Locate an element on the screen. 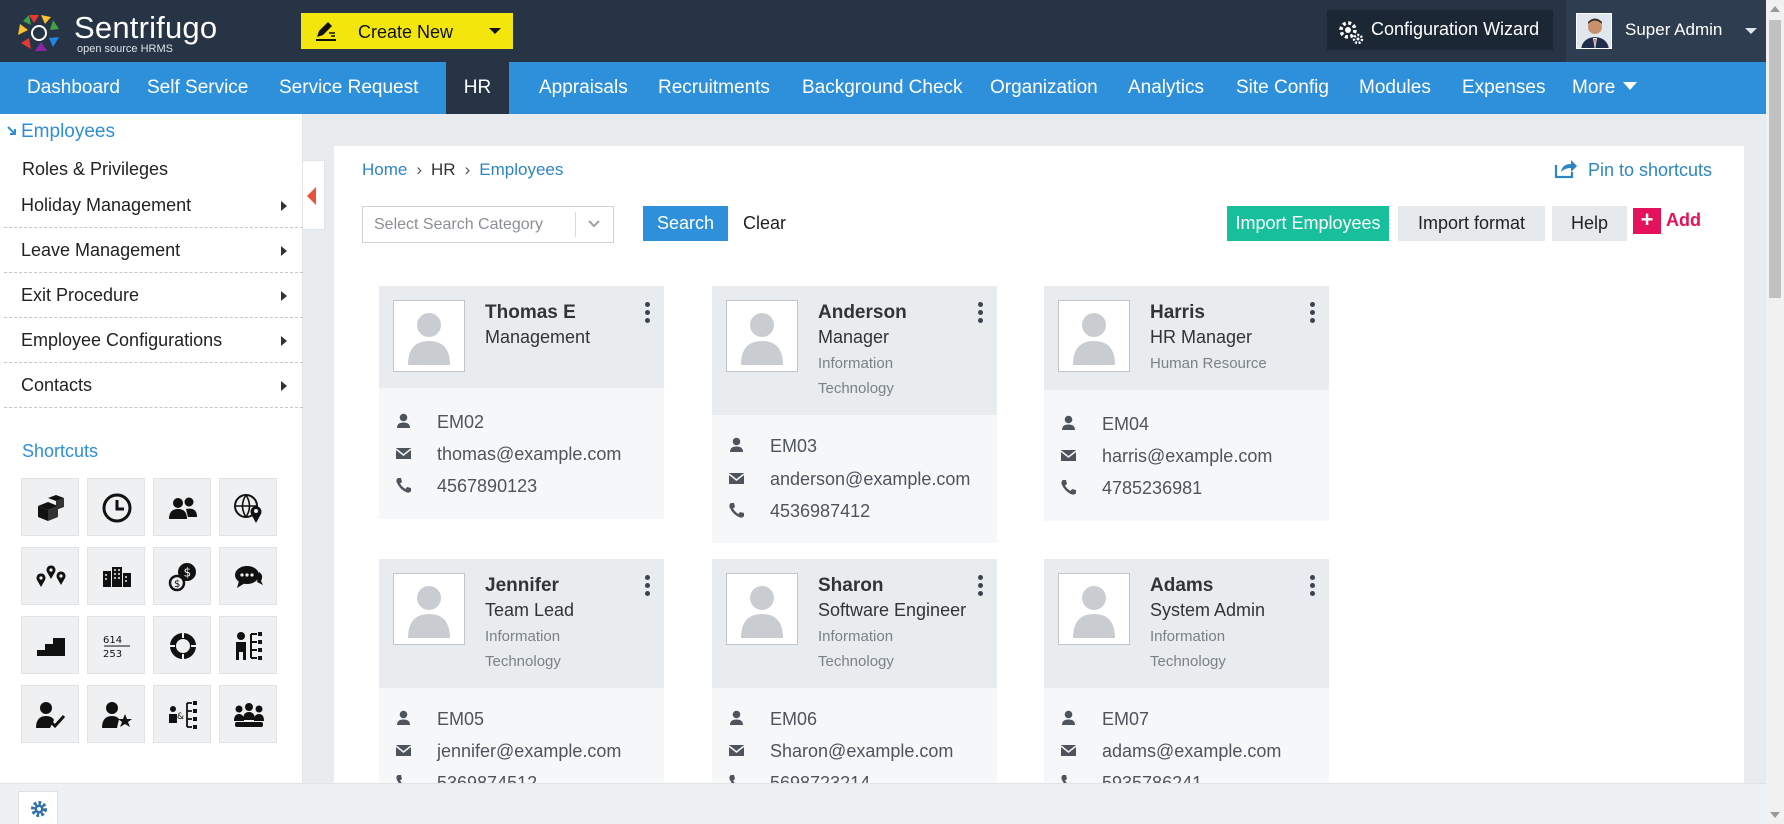 This screenshot has width=1784, height=824. user-star-icon is located at coordinates (117, 715).